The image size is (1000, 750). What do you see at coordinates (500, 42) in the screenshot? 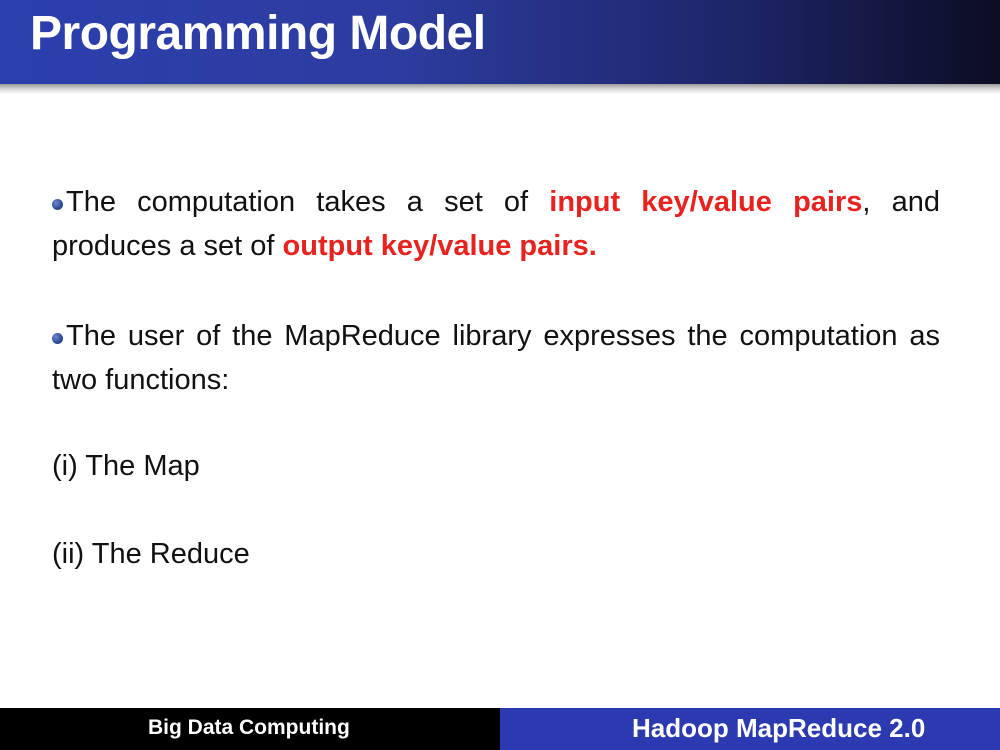
I see `title-bar: Programming Model` at bounding box center [500, 42].